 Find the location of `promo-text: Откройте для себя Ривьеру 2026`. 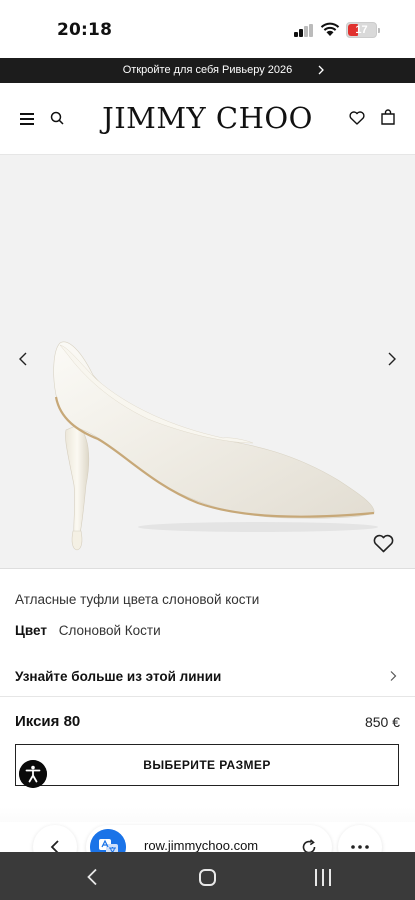

promo-text: Откройте для себя Ривьеру 2026 is located at coordinates (207, 70).